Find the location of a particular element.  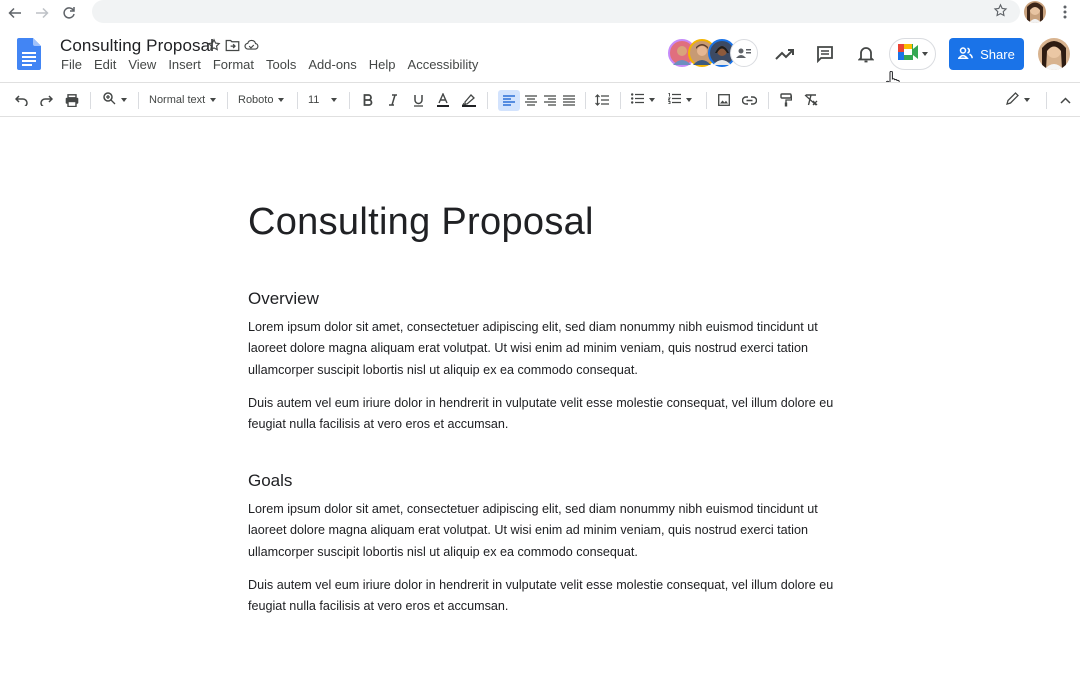

menu-view: View is located at coordinates (142, 65).